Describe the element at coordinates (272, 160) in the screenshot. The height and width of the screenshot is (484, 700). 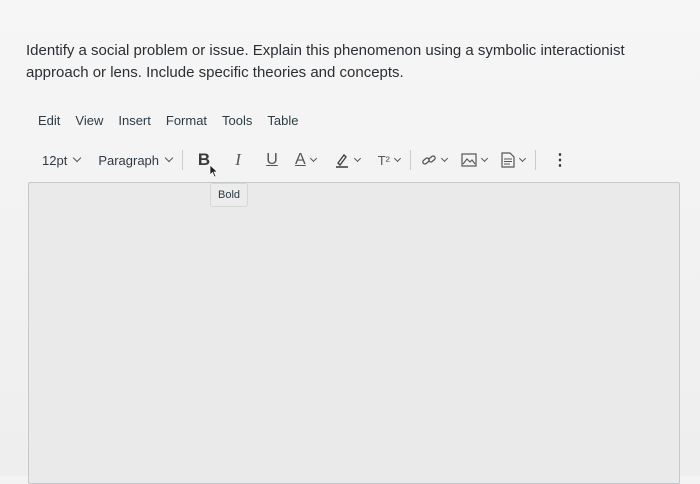
I see `underline-button: U` at that location.